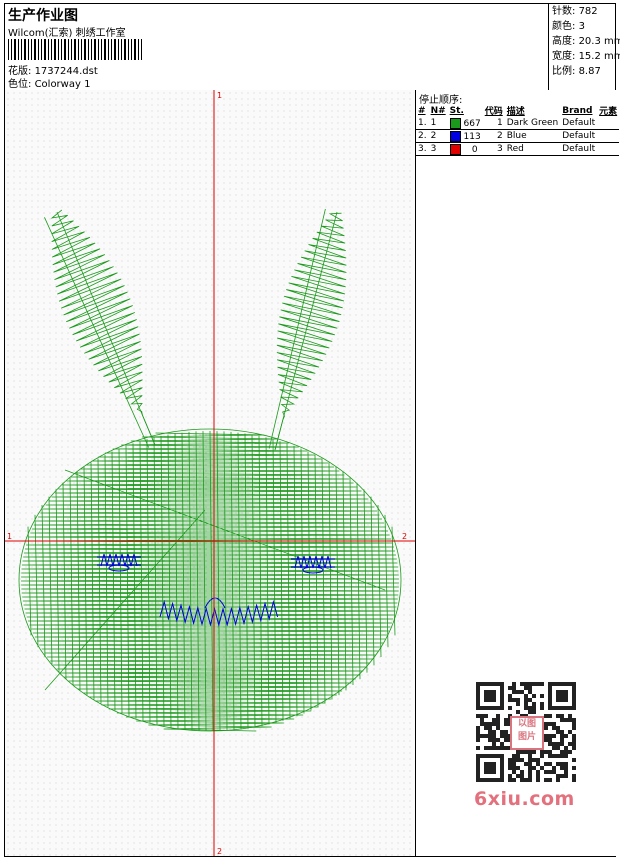 The image size is (620, 861). Describe the element at coordinates (456, 110) in the screenshot. I see `col-stitches: St.` at that location.